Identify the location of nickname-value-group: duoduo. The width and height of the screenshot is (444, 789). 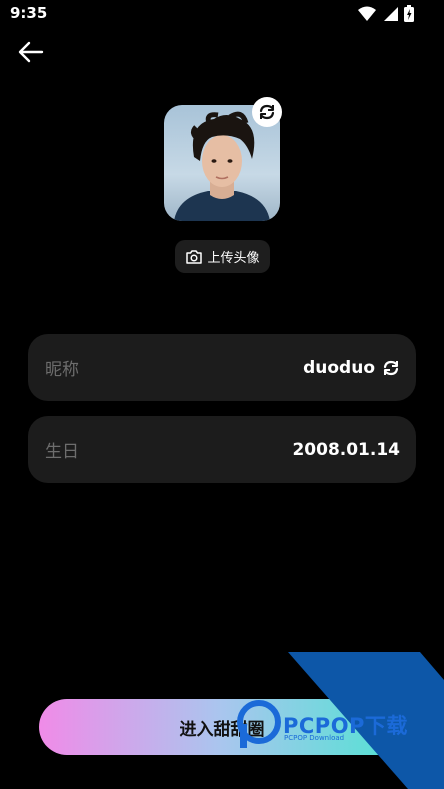
(351, 368).